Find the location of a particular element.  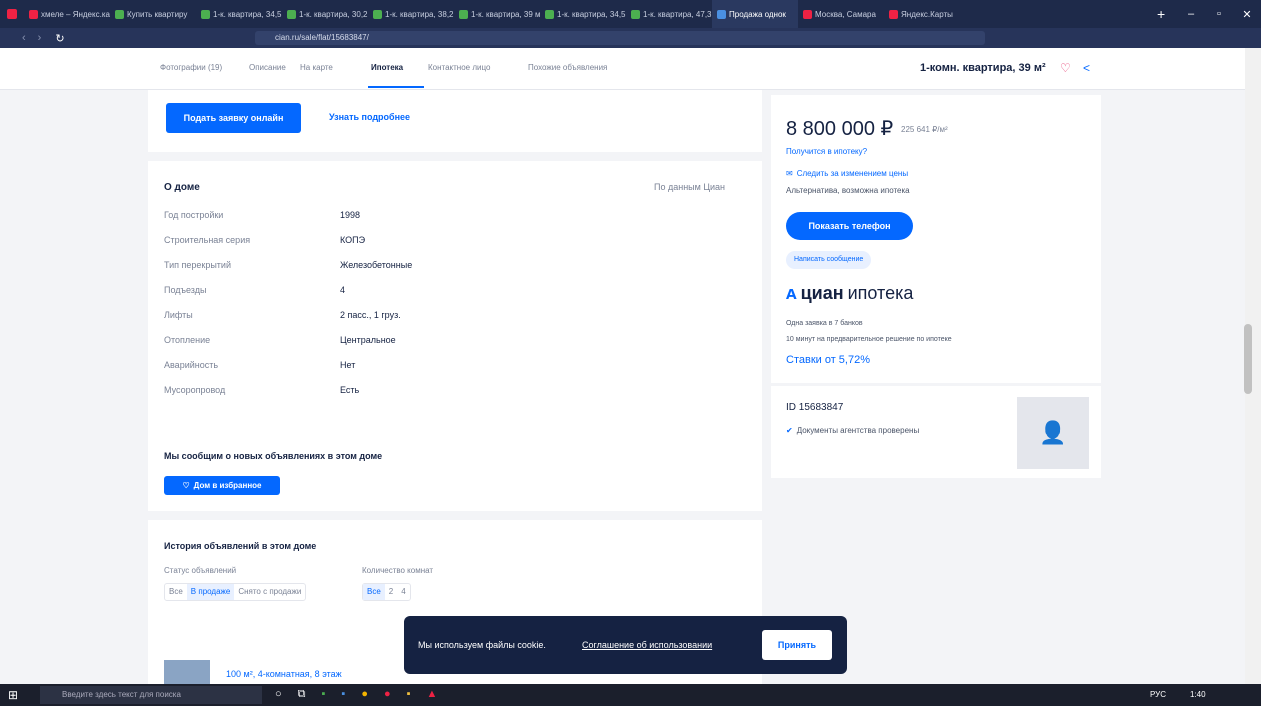

agent-avatar-icon: 👤 is located at coordinates (1053, 433).